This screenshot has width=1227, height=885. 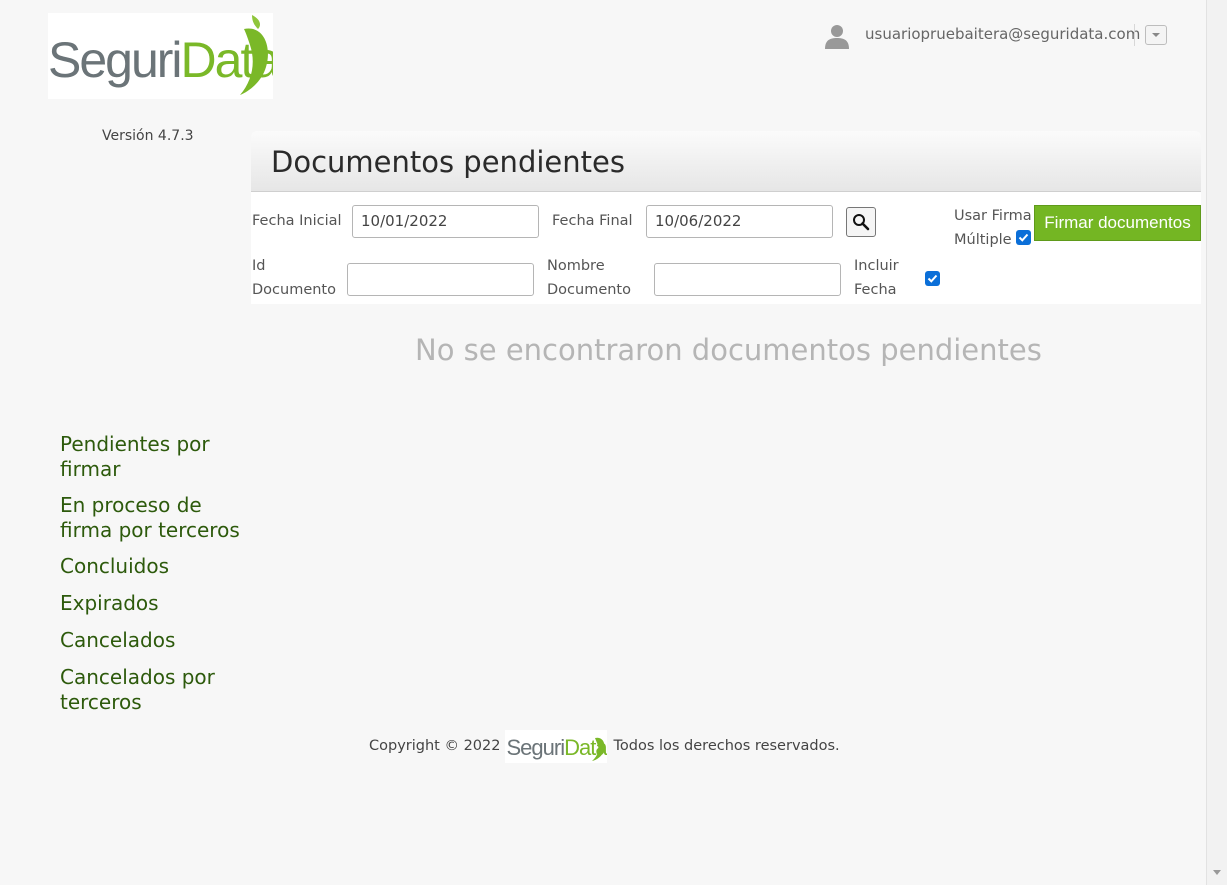 What do you see at coordinates (876, 266) in the screenshot?
I see `incluir-fecha-label-1: Incluir` at bounding box center [876, 266].